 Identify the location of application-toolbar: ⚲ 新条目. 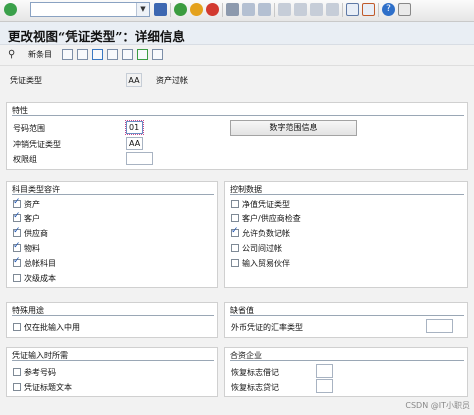
(237, 55).